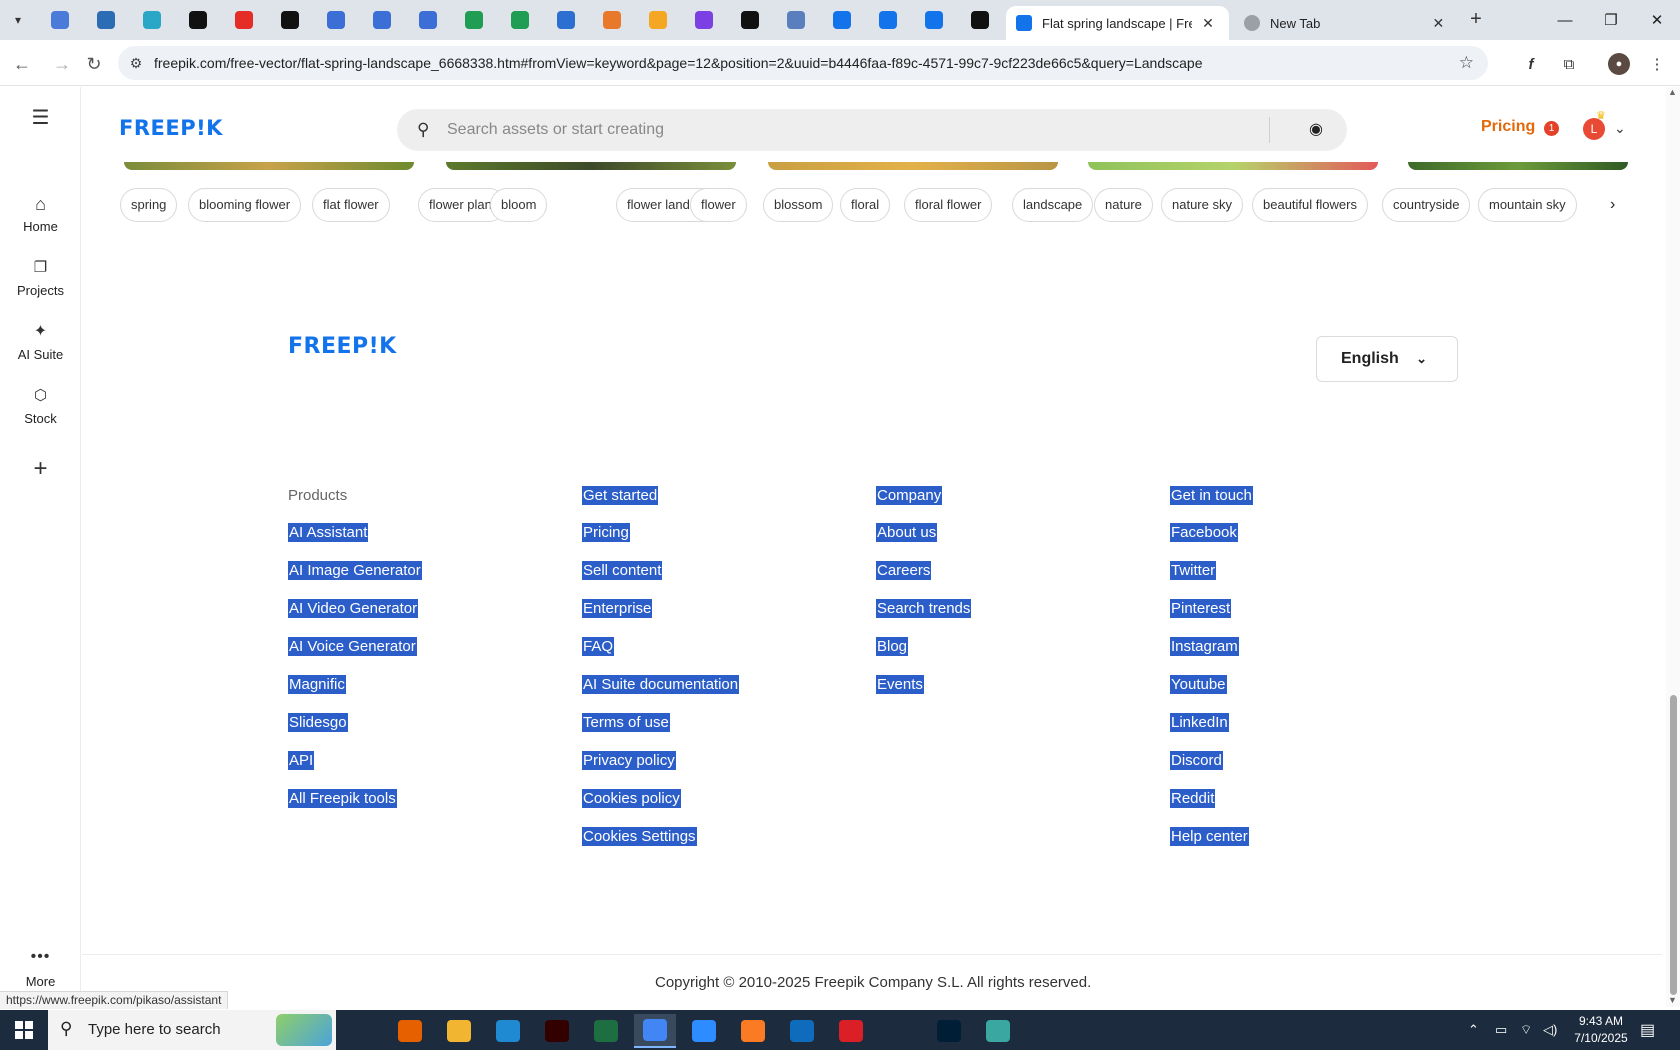 The height and width of the screenshot is (1050, 1680). I want to click on tray-chevron-icon: ⌃, so click(1473, 1030).